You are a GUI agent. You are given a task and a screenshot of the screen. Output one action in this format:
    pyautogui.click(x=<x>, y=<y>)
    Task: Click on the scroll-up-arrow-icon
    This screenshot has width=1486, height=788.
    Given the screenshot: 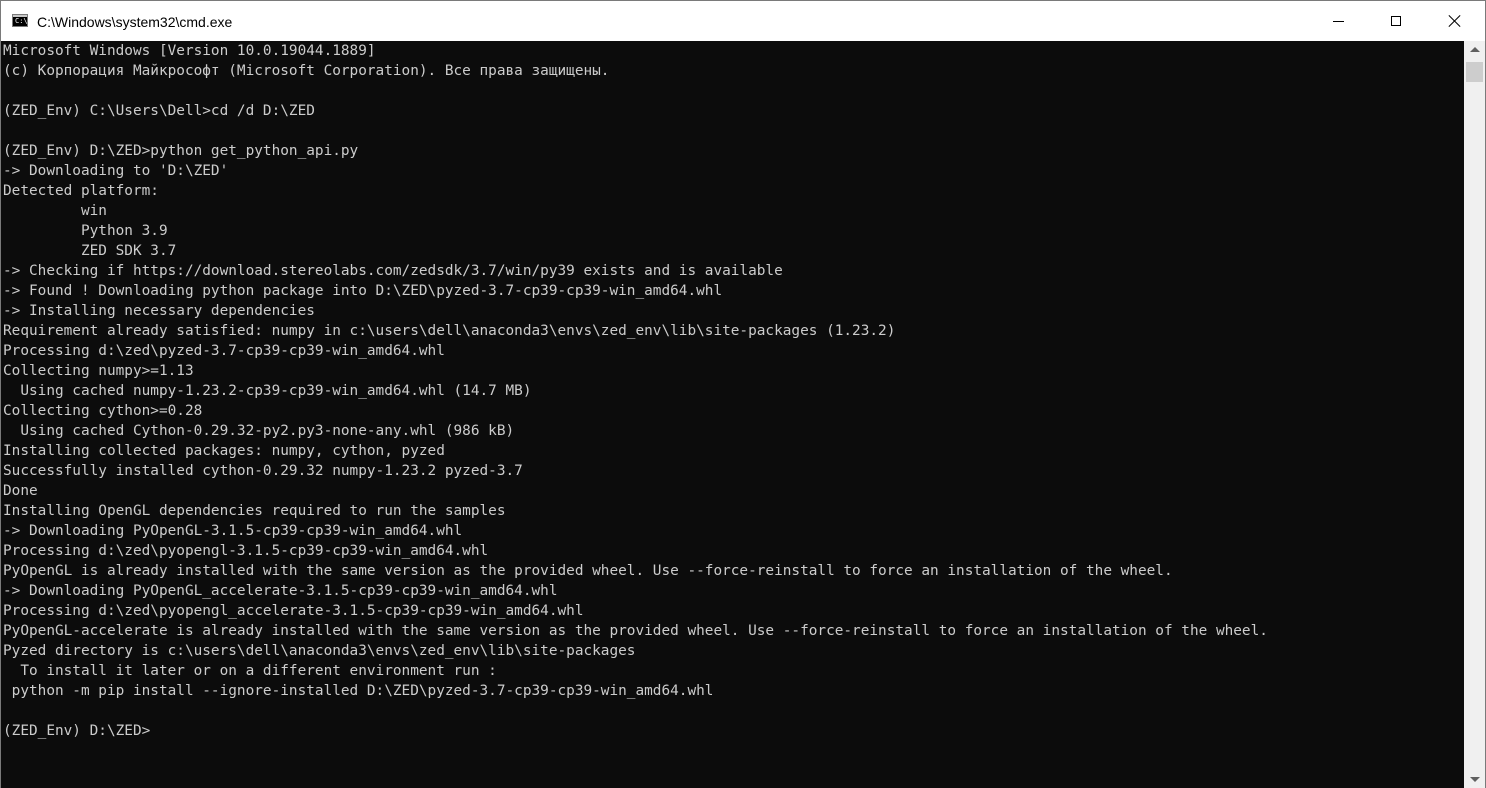 What is the action you would take?
    pyautogui.click(x=1474, y=49)
    